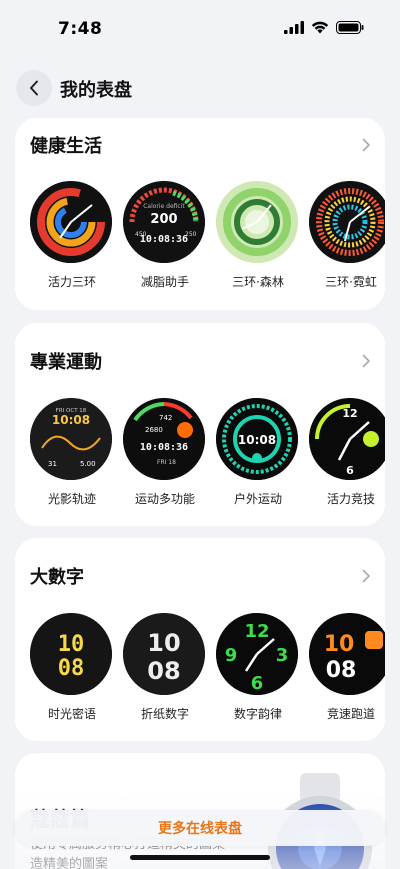  I want to click on svg-text: 3, so click(282, 655).